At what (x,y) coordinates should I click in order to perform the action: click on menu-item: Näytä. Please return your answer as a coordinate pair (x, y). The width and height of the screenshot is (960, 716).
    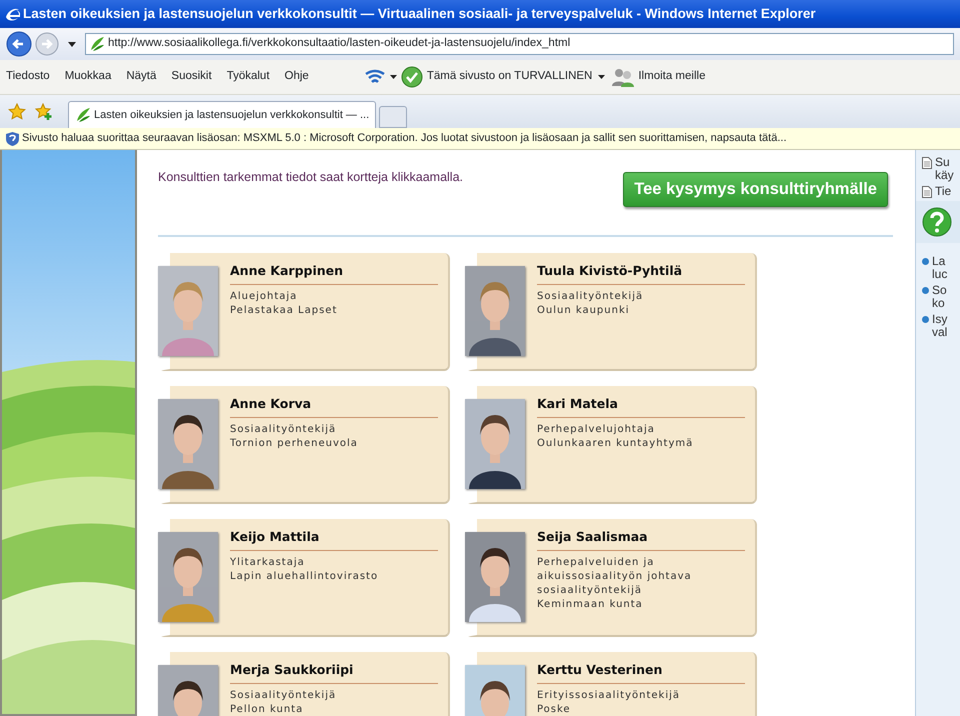
    Looking at the image, I should click on (141, 77).